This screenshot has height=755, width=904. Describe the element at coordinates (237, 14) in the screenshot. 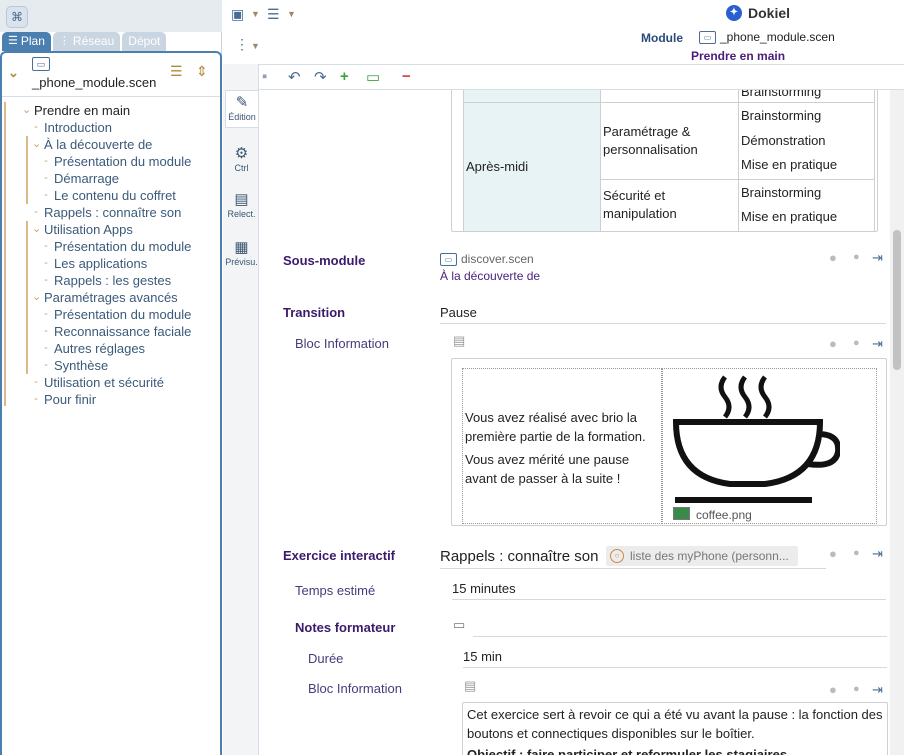

I see `window-icon: ▣` at that location.